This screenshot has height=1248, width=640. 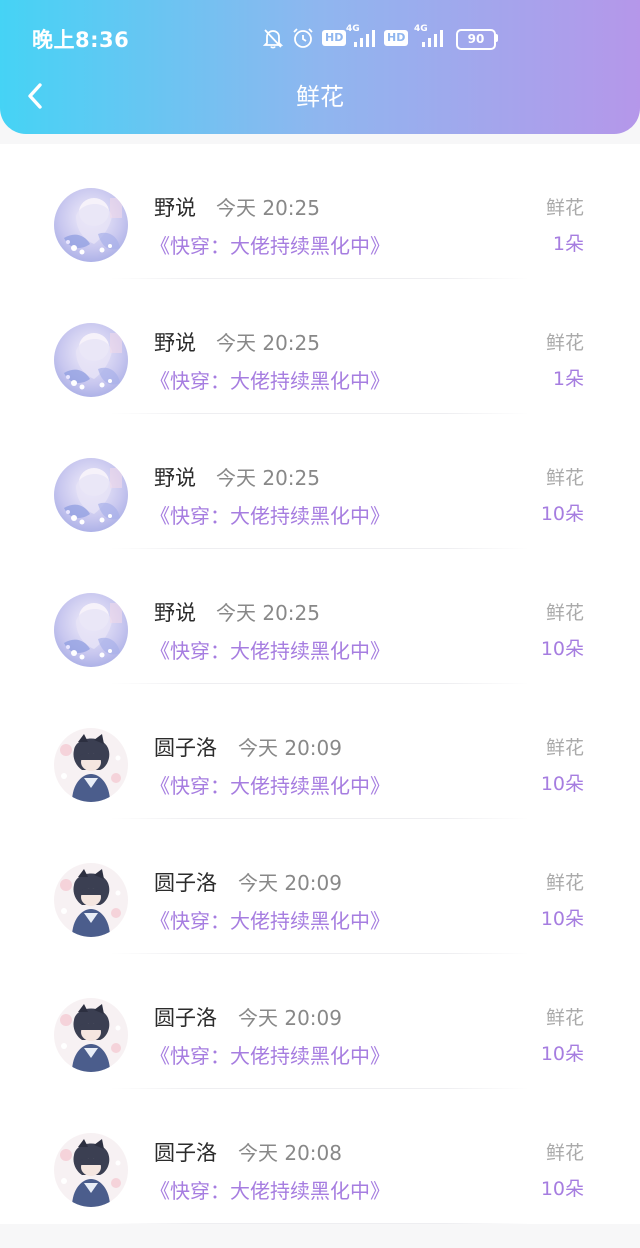 What do you see at coordinates (396, 38) in the screenshot?
I see `hd-badge-2: HD` at bounding box center [396, 38].